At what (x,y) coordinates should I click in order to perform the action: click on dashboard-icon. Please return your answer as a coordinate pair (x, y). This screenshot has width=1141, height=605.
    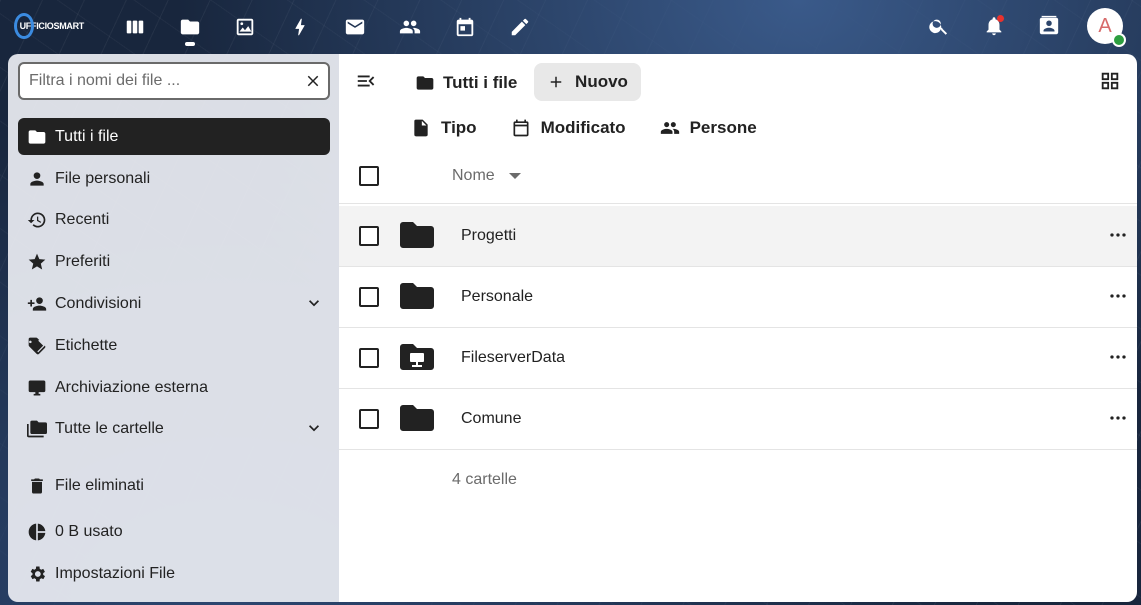
    Looking at the image, I should click on (135, 27).